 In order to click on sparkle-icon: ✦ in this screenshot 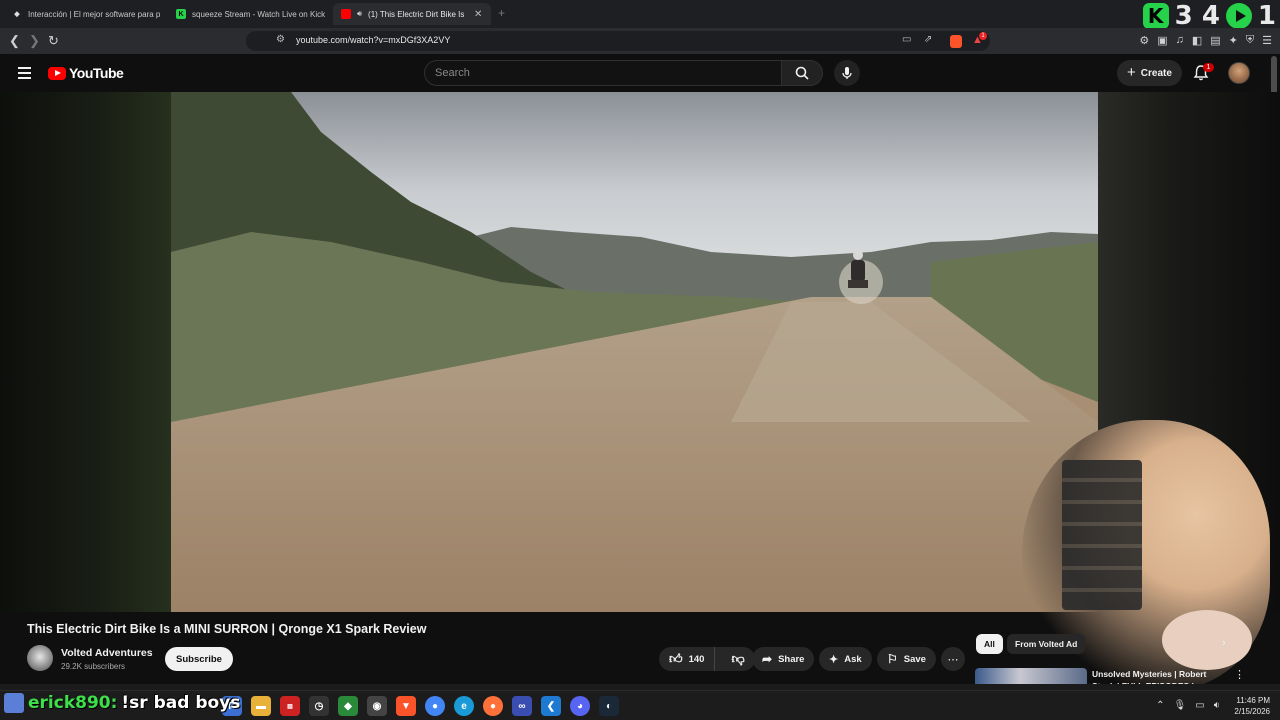, I will do `click(834, 659)`.